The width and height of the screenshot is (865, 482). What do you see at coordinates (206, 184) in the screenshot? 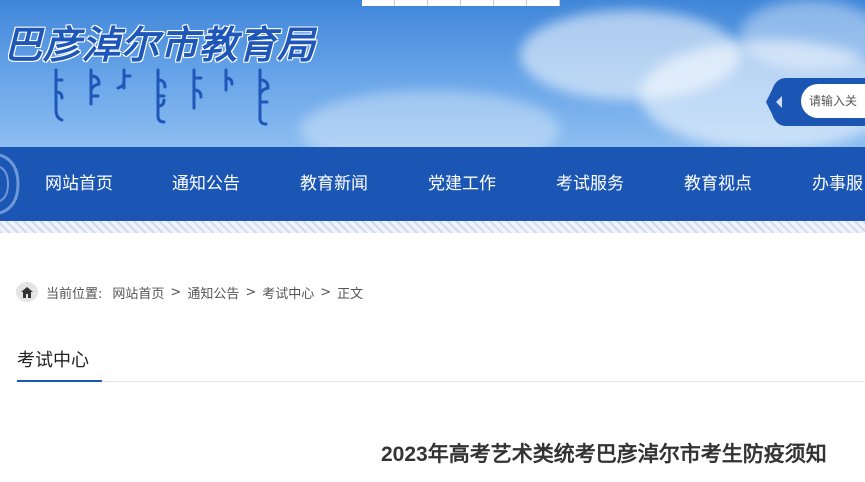
I see `nav-item-notices: 通知公告` at bounding box center [206, 184].